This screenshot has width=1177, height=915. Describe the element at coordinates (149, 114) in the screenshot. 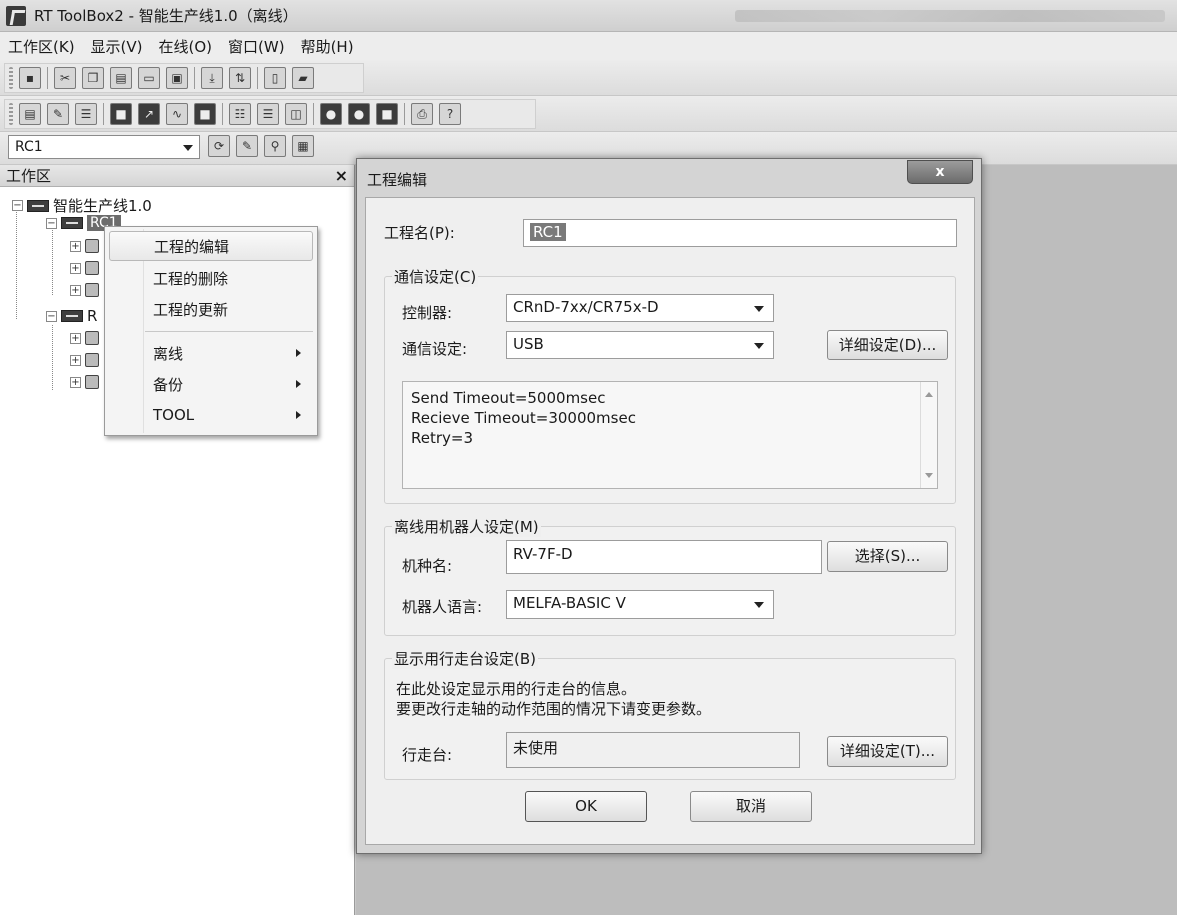

I see `graph-icon: ↗` at that location.